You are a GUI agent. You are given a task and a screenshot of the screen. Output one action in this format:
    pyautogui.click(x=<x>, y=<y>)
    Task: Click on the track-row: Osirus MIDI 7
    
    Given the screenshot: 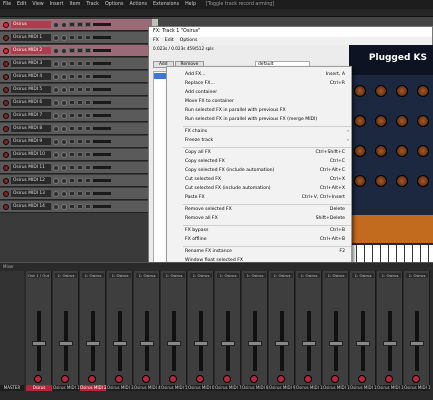 What is the action you would take?
    pyautogui.click(x=76, y=116)
    